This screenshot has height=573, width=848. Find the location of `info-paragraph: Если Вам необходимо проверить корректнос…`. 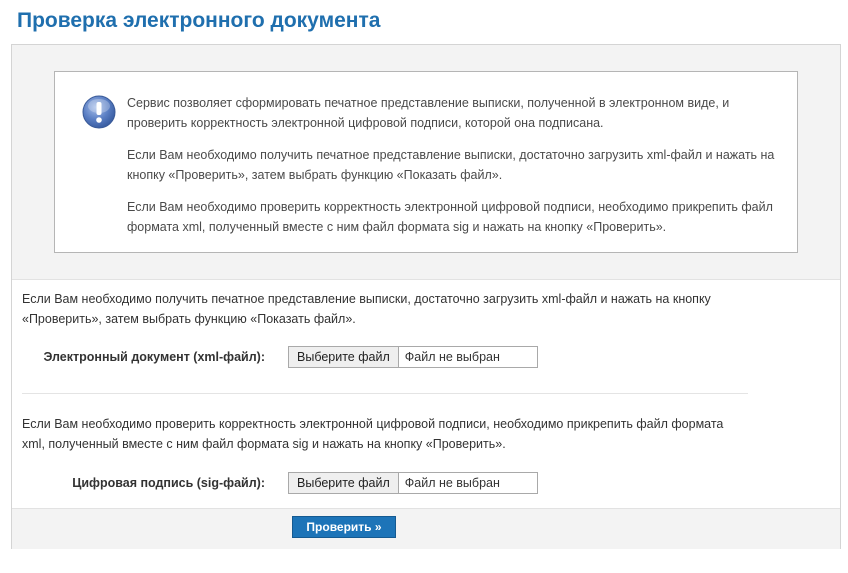

info-paragraph: Если Вам необходимо проверить корректнос… is located at coordinates (450, 217).